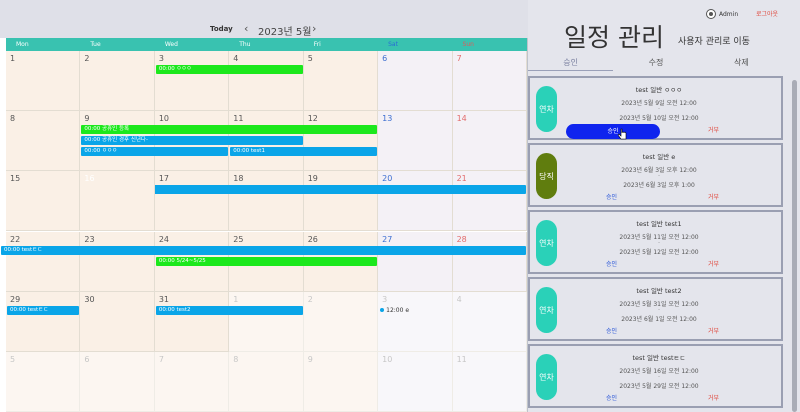 This screenshot has width=800, height=412. I want to click on day-number: 4, so click(236, 58).